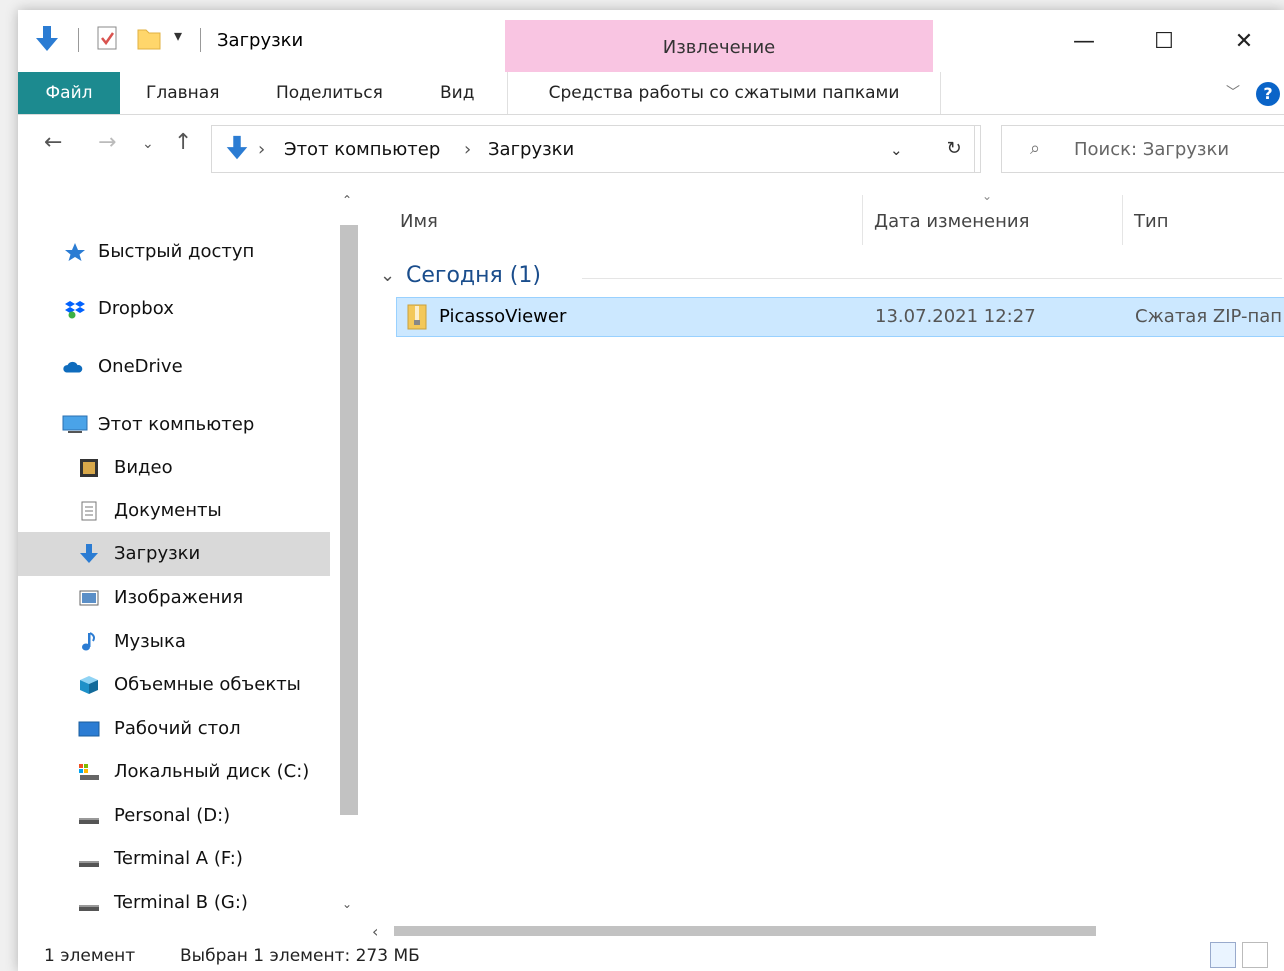 The image size is (1284, 971). What do you see at coordinates (1151, 221) in the screenshot?
I see `column-header-type: Тип` at bounding box center [1151, 221].